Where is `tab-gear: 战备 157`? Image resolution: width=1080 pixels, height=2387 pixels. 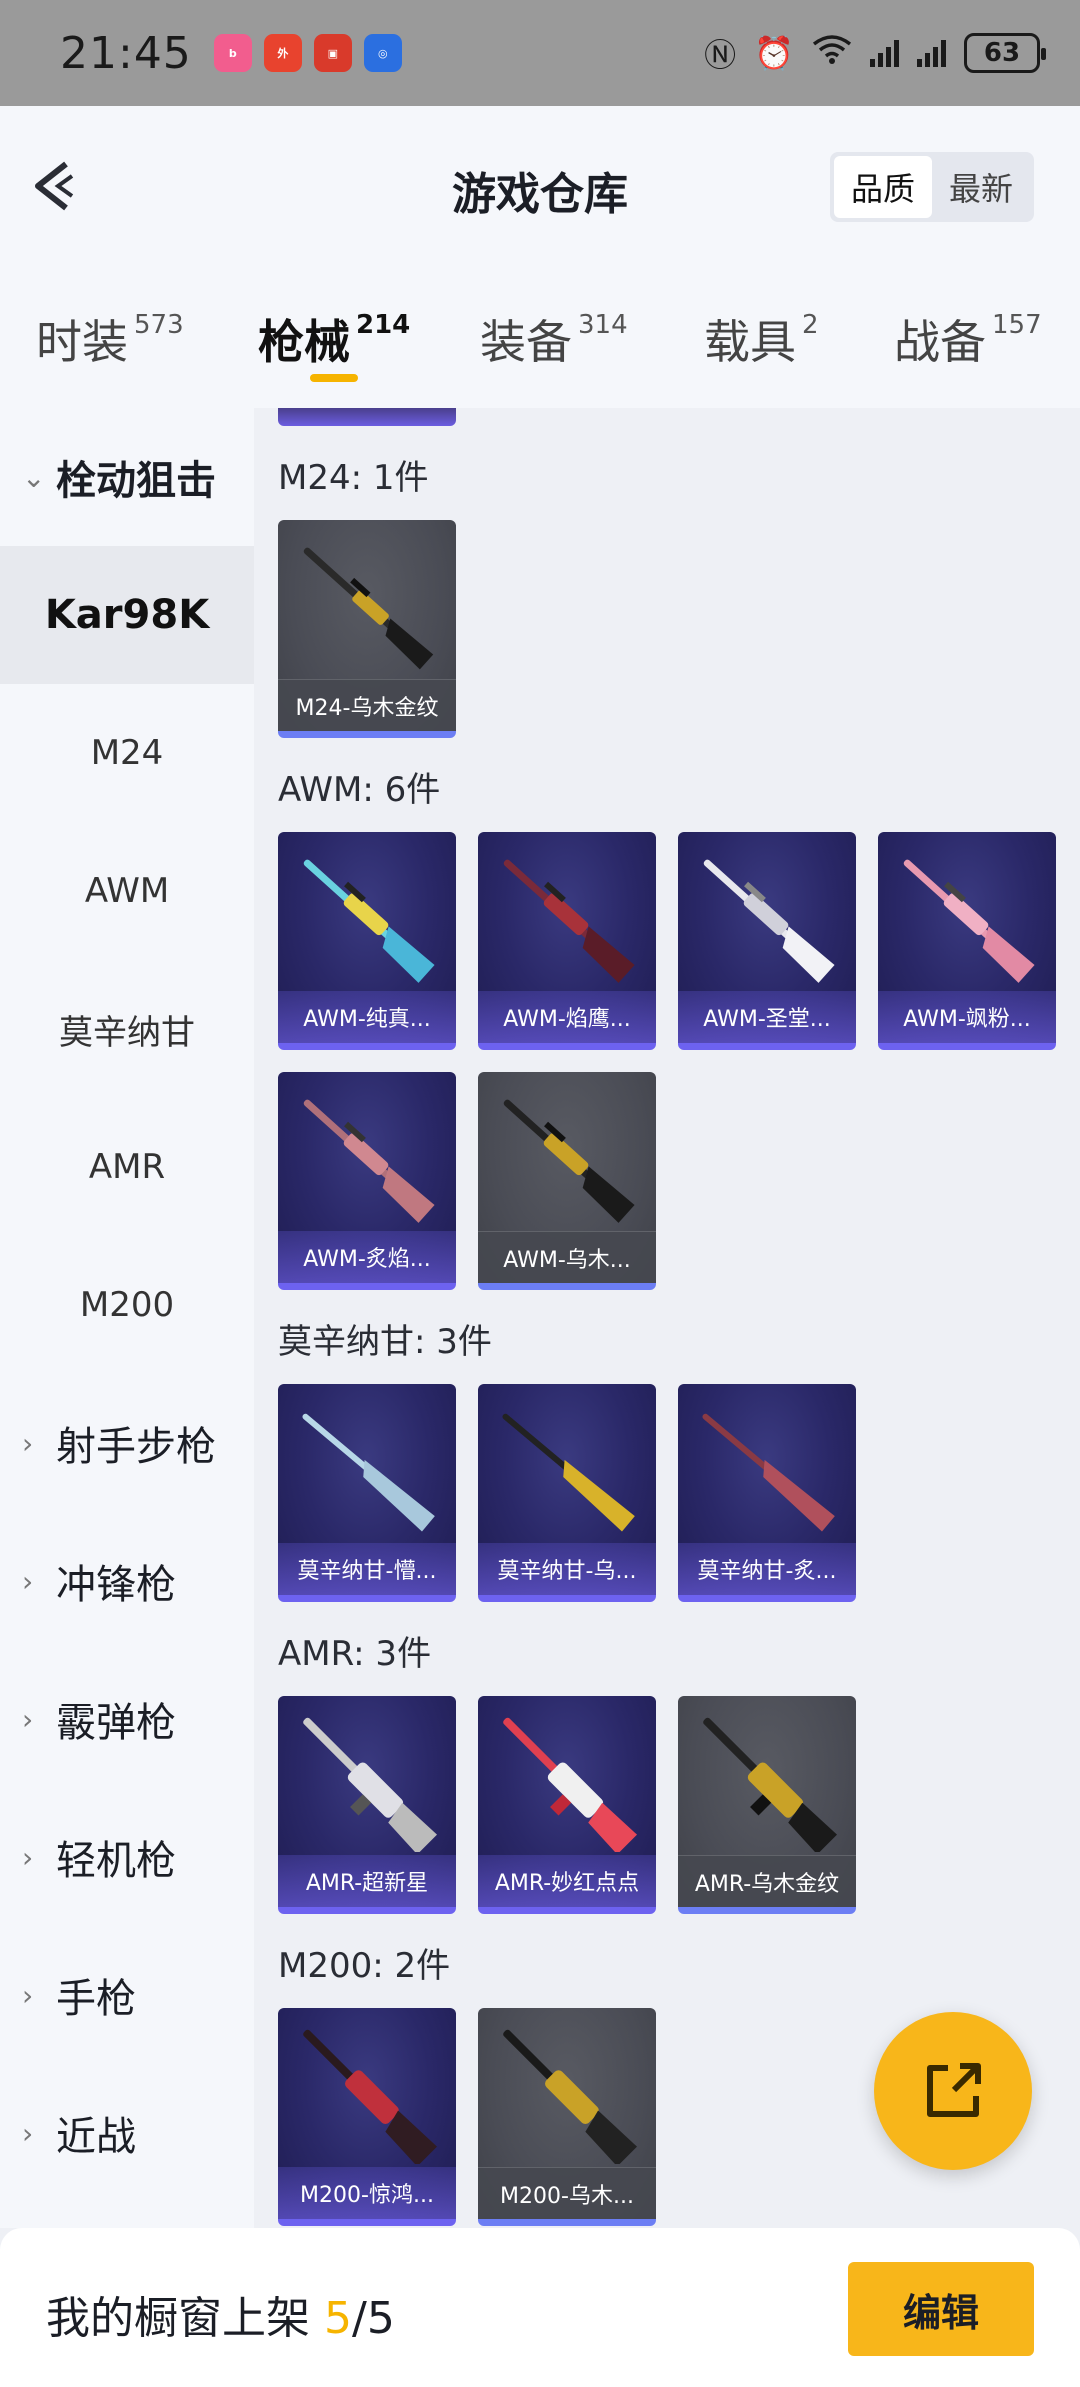
tab-gear: 战备 157 is located at coordinates (968, 339).